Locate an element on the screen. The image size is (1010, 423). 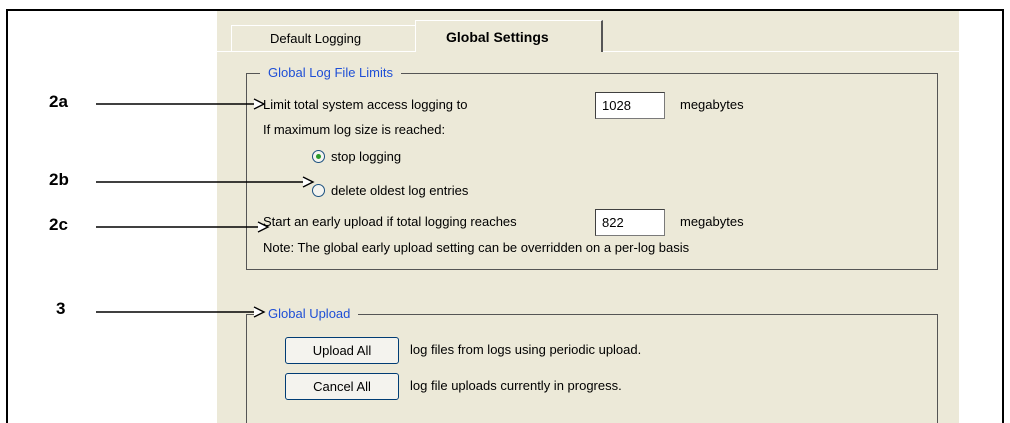
leader-arrowhead-2a is located at coordinates (259, 104).